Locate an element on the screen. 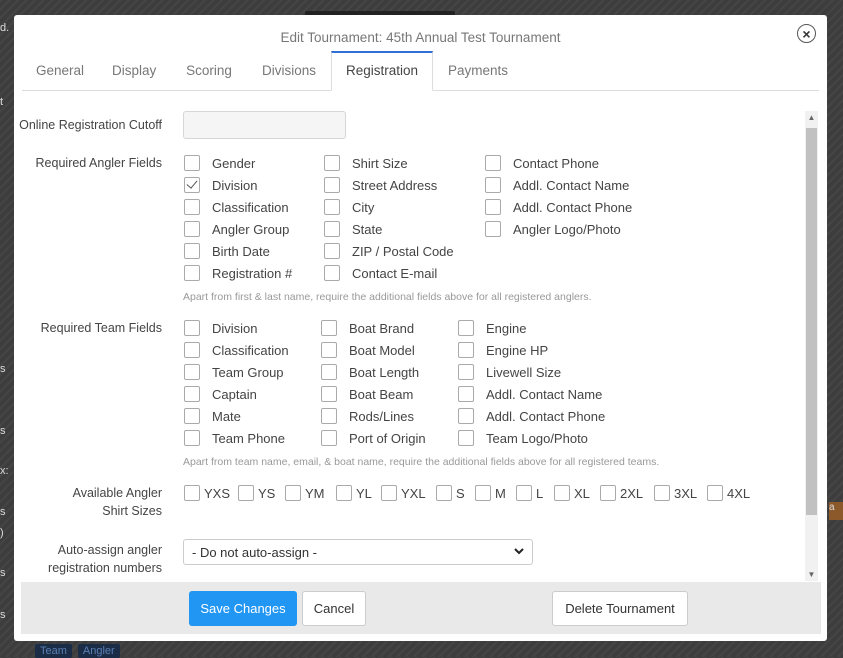  tab-registration: Registration is located at coordinates (382, 71).